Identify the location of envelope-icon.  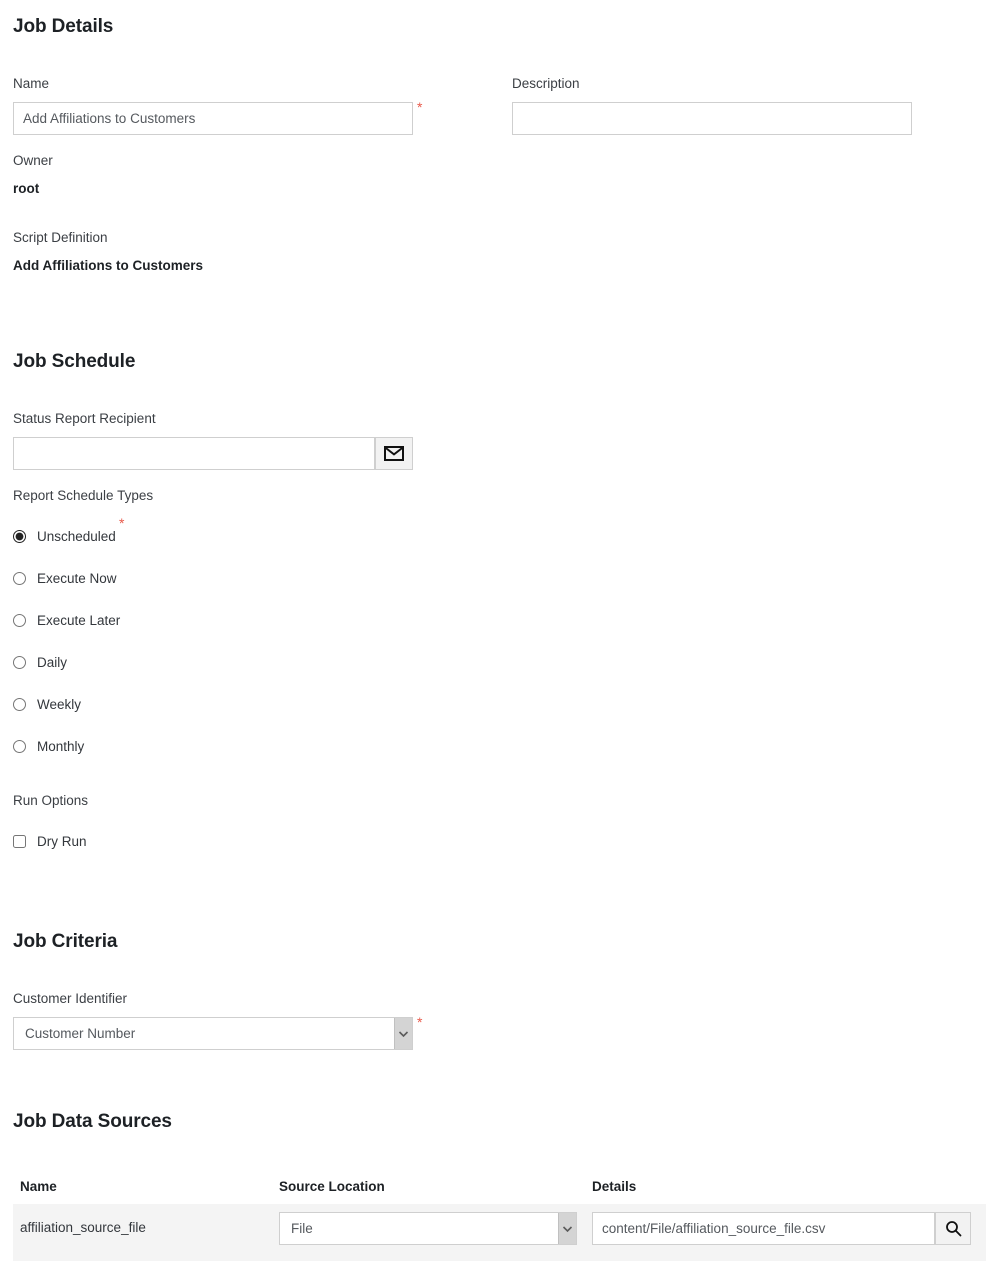
(394, 453).